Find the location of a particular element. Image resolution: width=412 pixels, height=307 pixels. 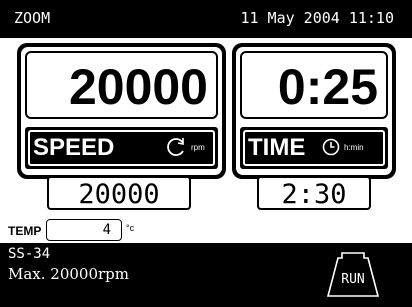

temp-setpoint: 4 is located at coordinates (84, 230).